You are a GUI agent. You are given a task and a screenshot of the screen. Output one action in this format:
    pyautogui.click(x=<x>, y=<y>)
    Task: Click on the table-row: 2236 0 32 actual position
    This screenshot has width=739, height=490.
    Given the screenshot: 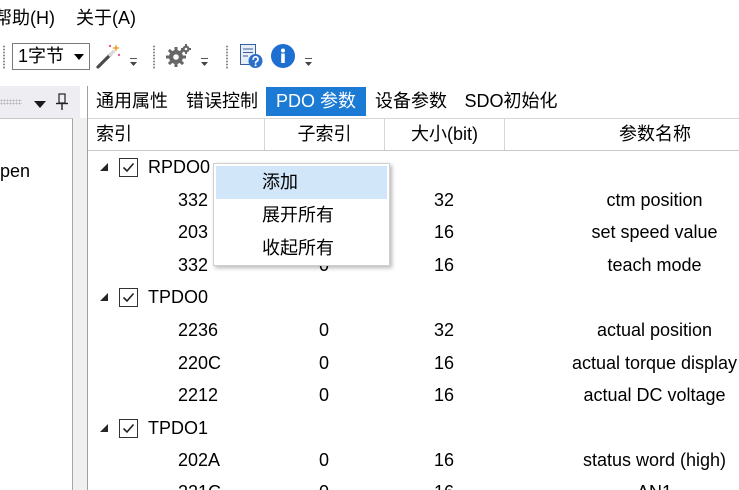 What is the action you would take?
    pyautogui.click(x=413, y=330)
    